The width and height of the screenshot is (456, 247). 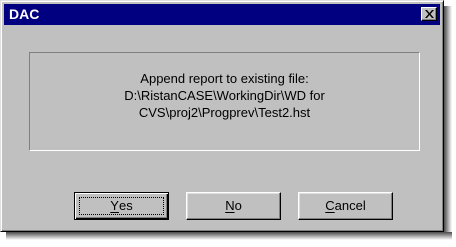 What do you see at coordinates (448, 123) in the screenshot?
I see `window-shadow-right` at bounding box center [448, 123].